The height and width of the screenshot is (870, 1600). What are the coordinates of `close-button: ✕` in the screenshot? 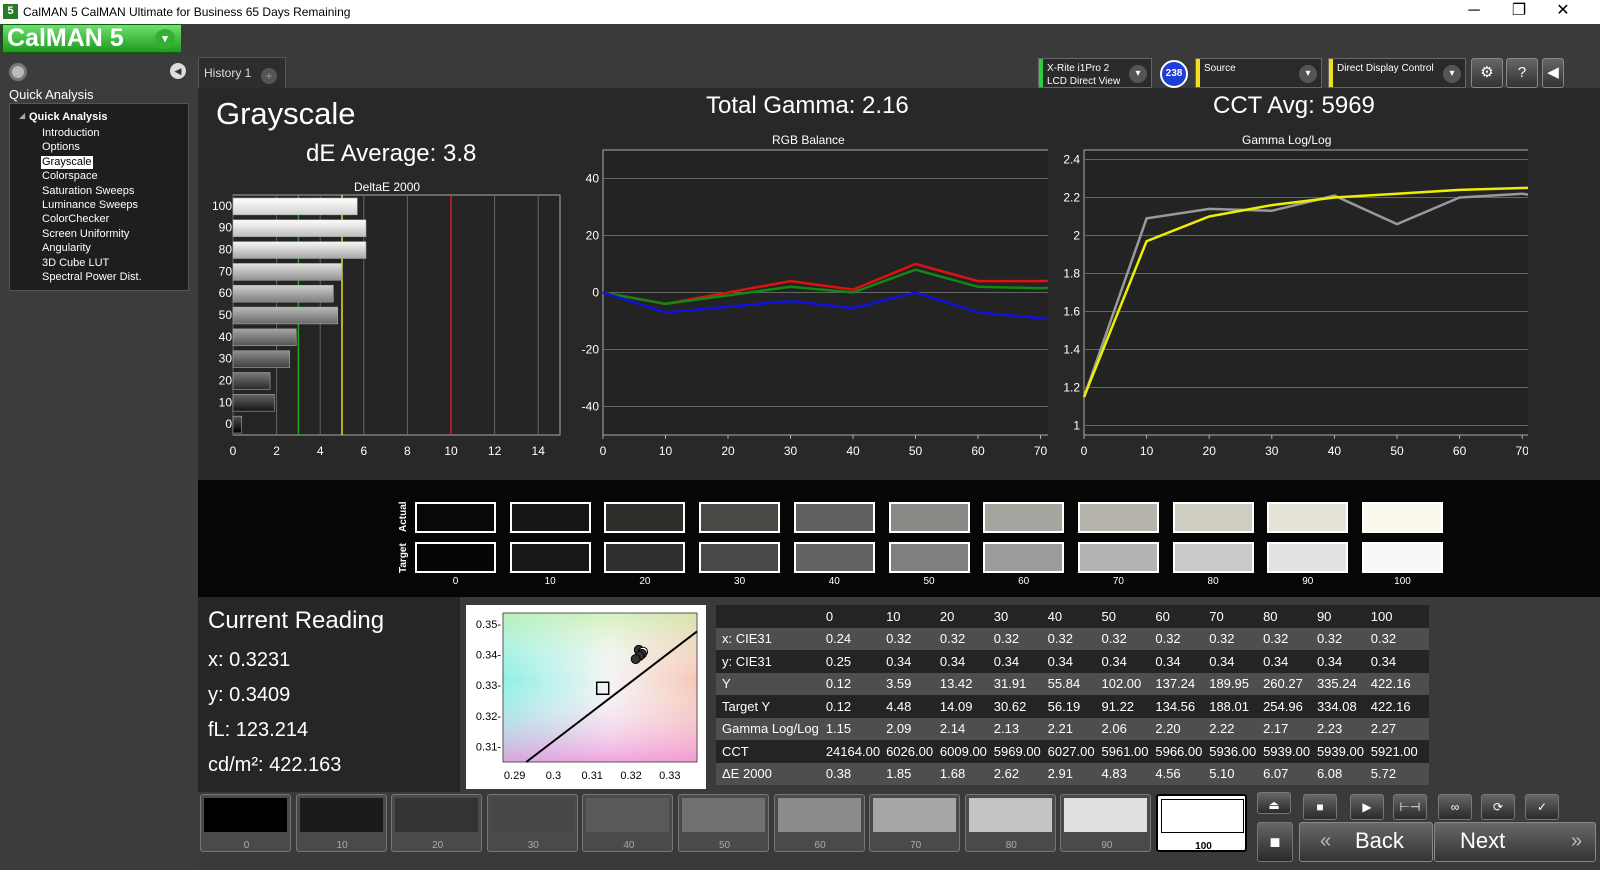 It's located at (1563, 12).